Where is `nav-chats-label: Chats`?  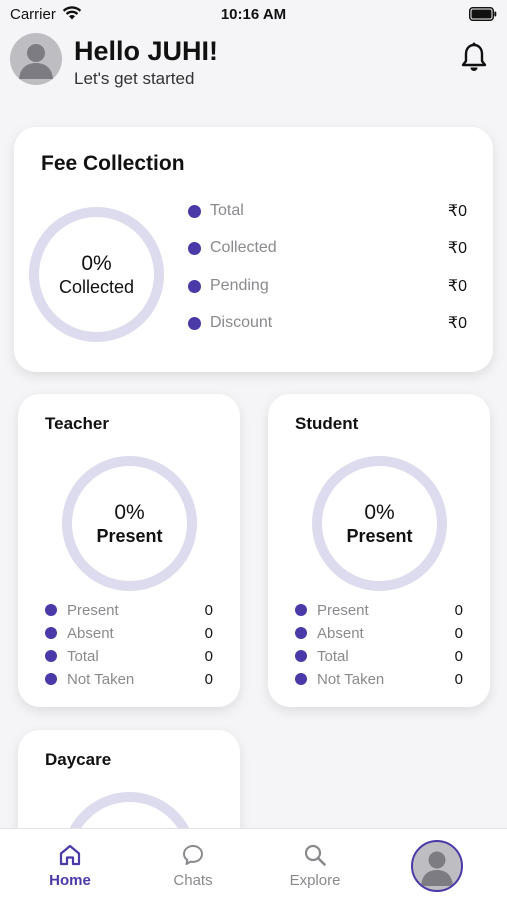 nav-chats-label: Chats is located at coordinates (193, 880).